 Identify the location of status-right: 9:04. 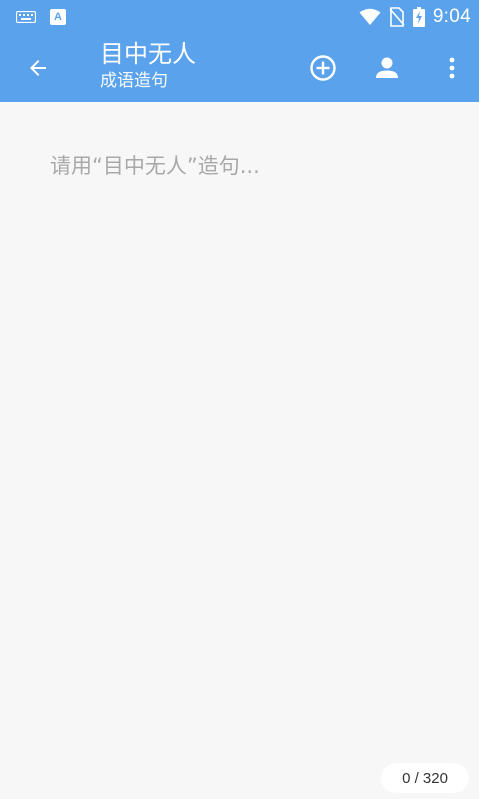
(415, 17).